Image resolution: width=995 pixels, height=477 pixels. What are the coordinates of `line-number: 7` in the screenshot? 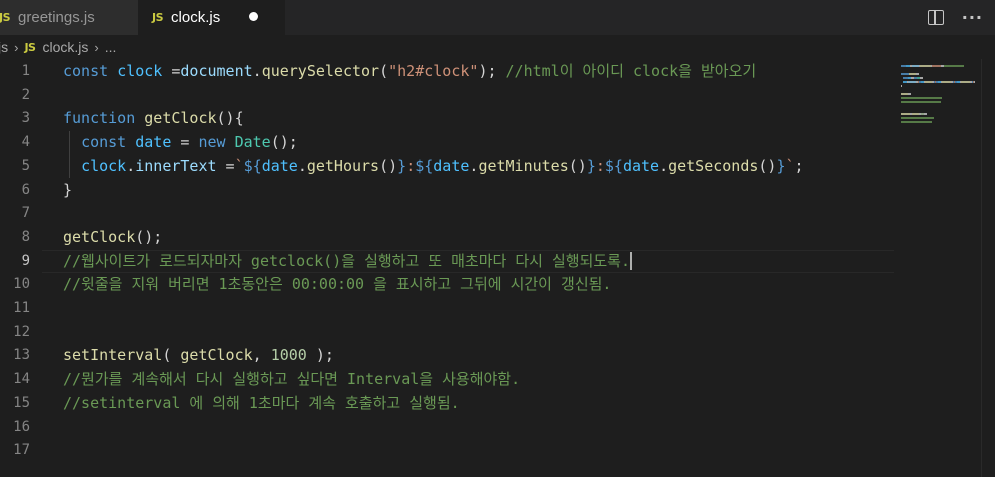 It's located at (25, 213).